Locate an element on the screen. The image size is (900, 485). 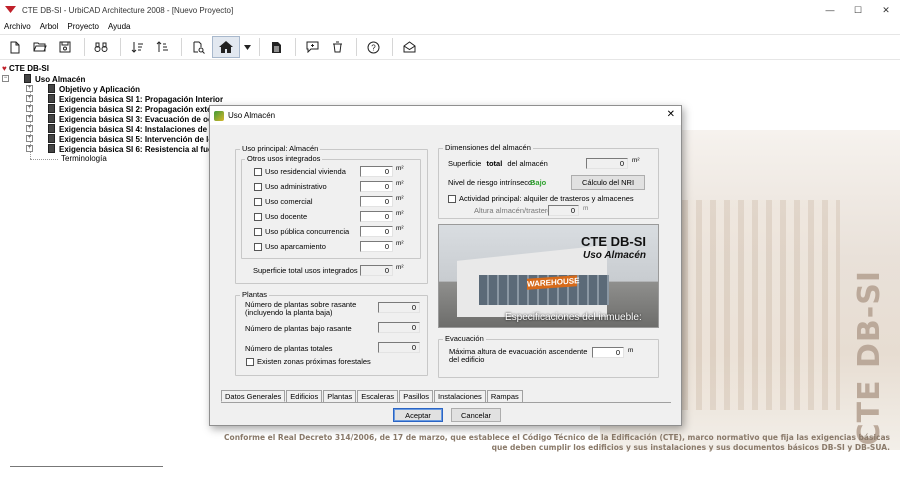
publica-concurrencia-label: Uso pública concurrencia is located at coordinates (307, 231).